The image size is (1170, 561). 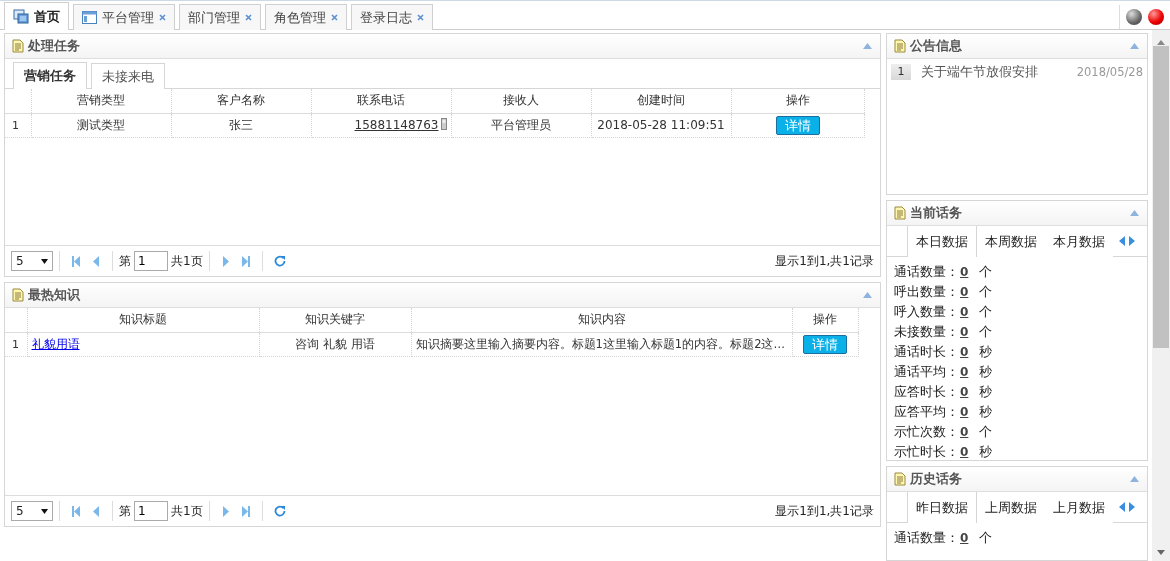 I want to click on table-cell: 平台管理员, so click(x=521, y=125).